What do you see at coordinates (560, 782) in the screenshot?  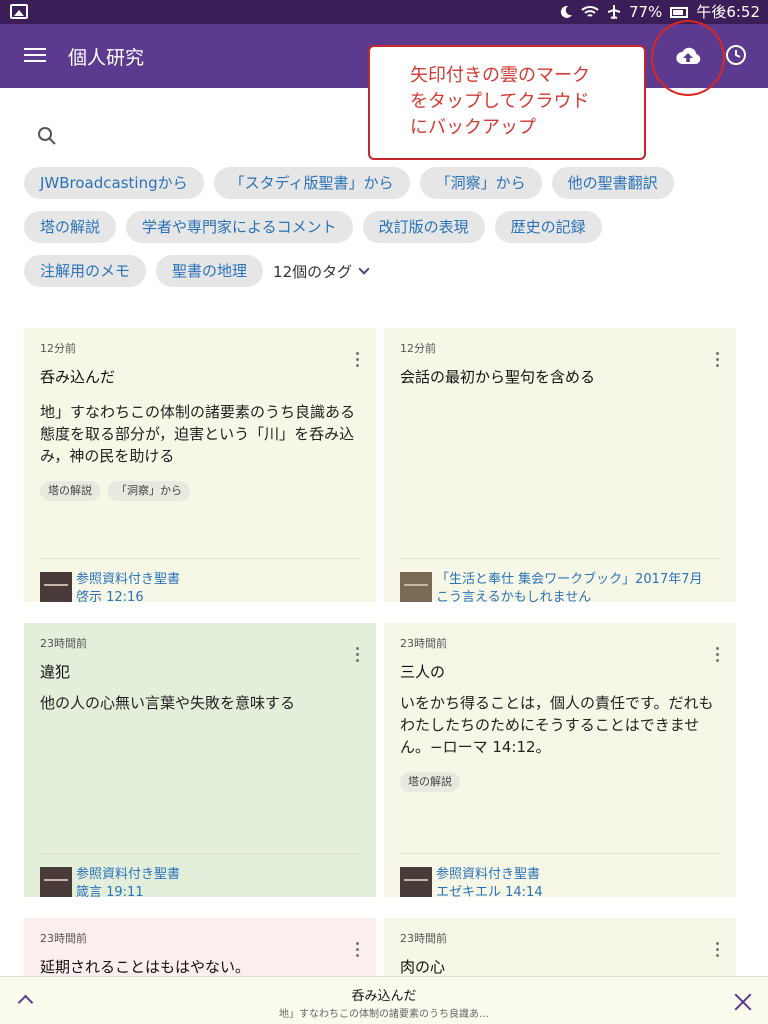 I see `note-tags: 塔の解説` at bounding box center [560, 782].